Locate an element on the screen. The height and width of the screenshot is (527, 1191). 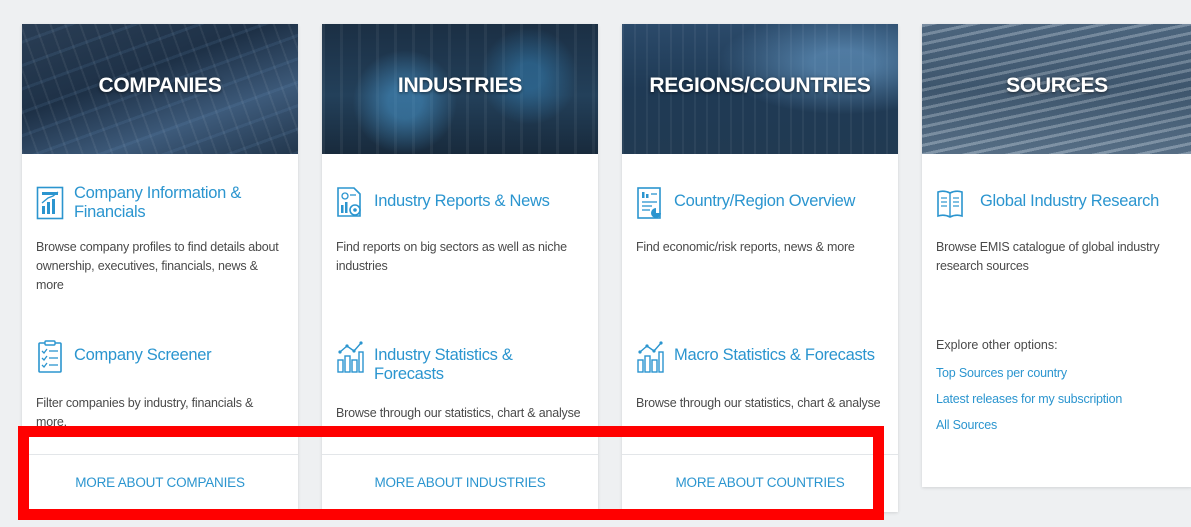
sources-hero: SOURCES is located at coordinates (1056, 89).